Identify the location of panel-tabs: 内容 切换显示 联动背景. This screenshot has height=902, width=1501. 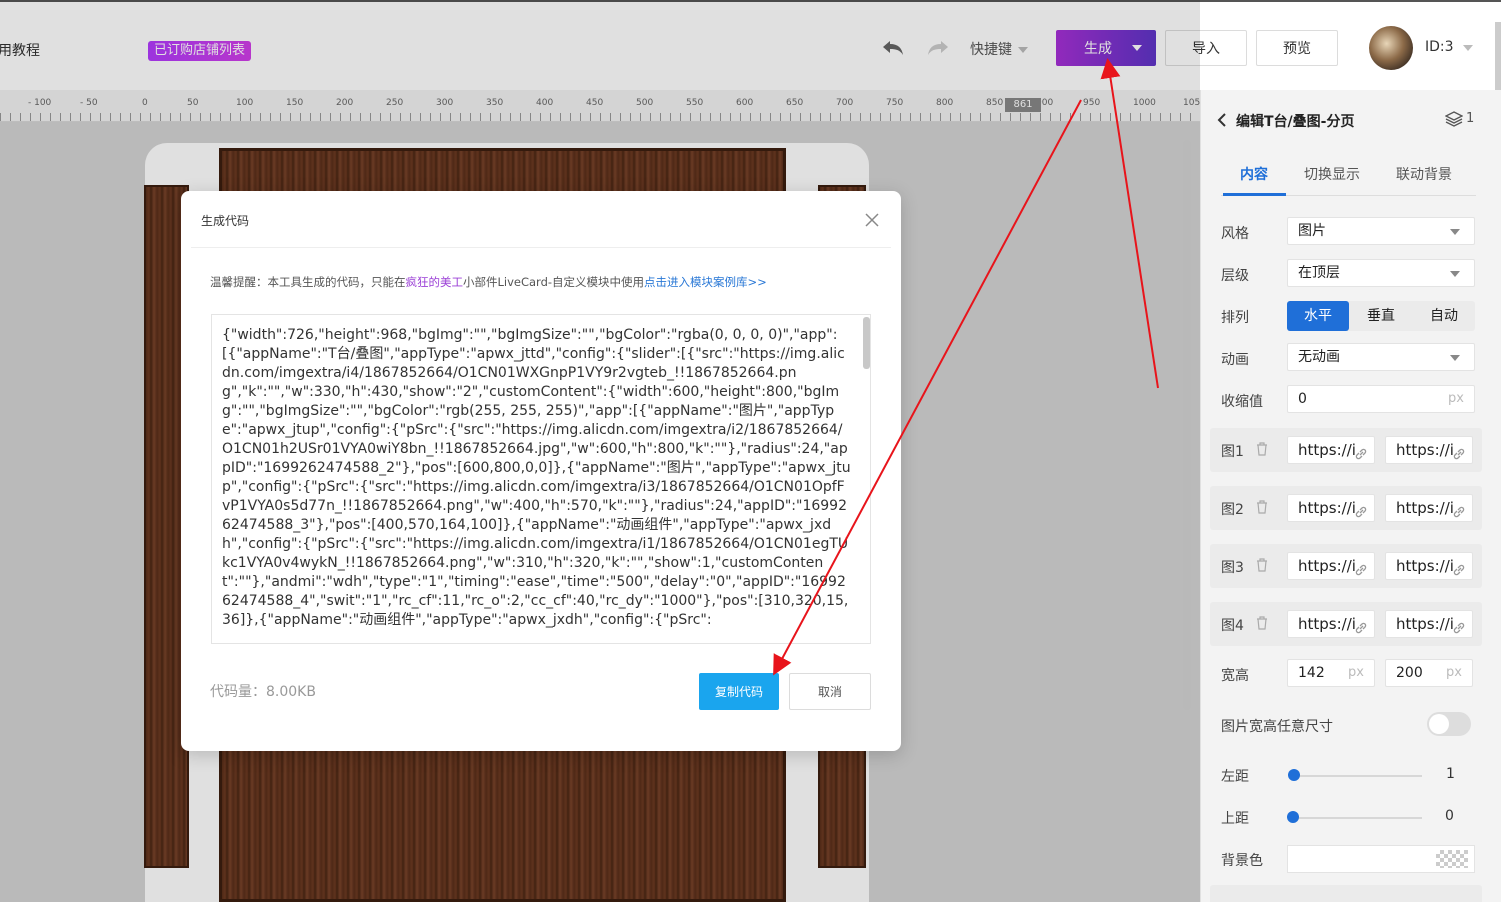
(1348, 174).